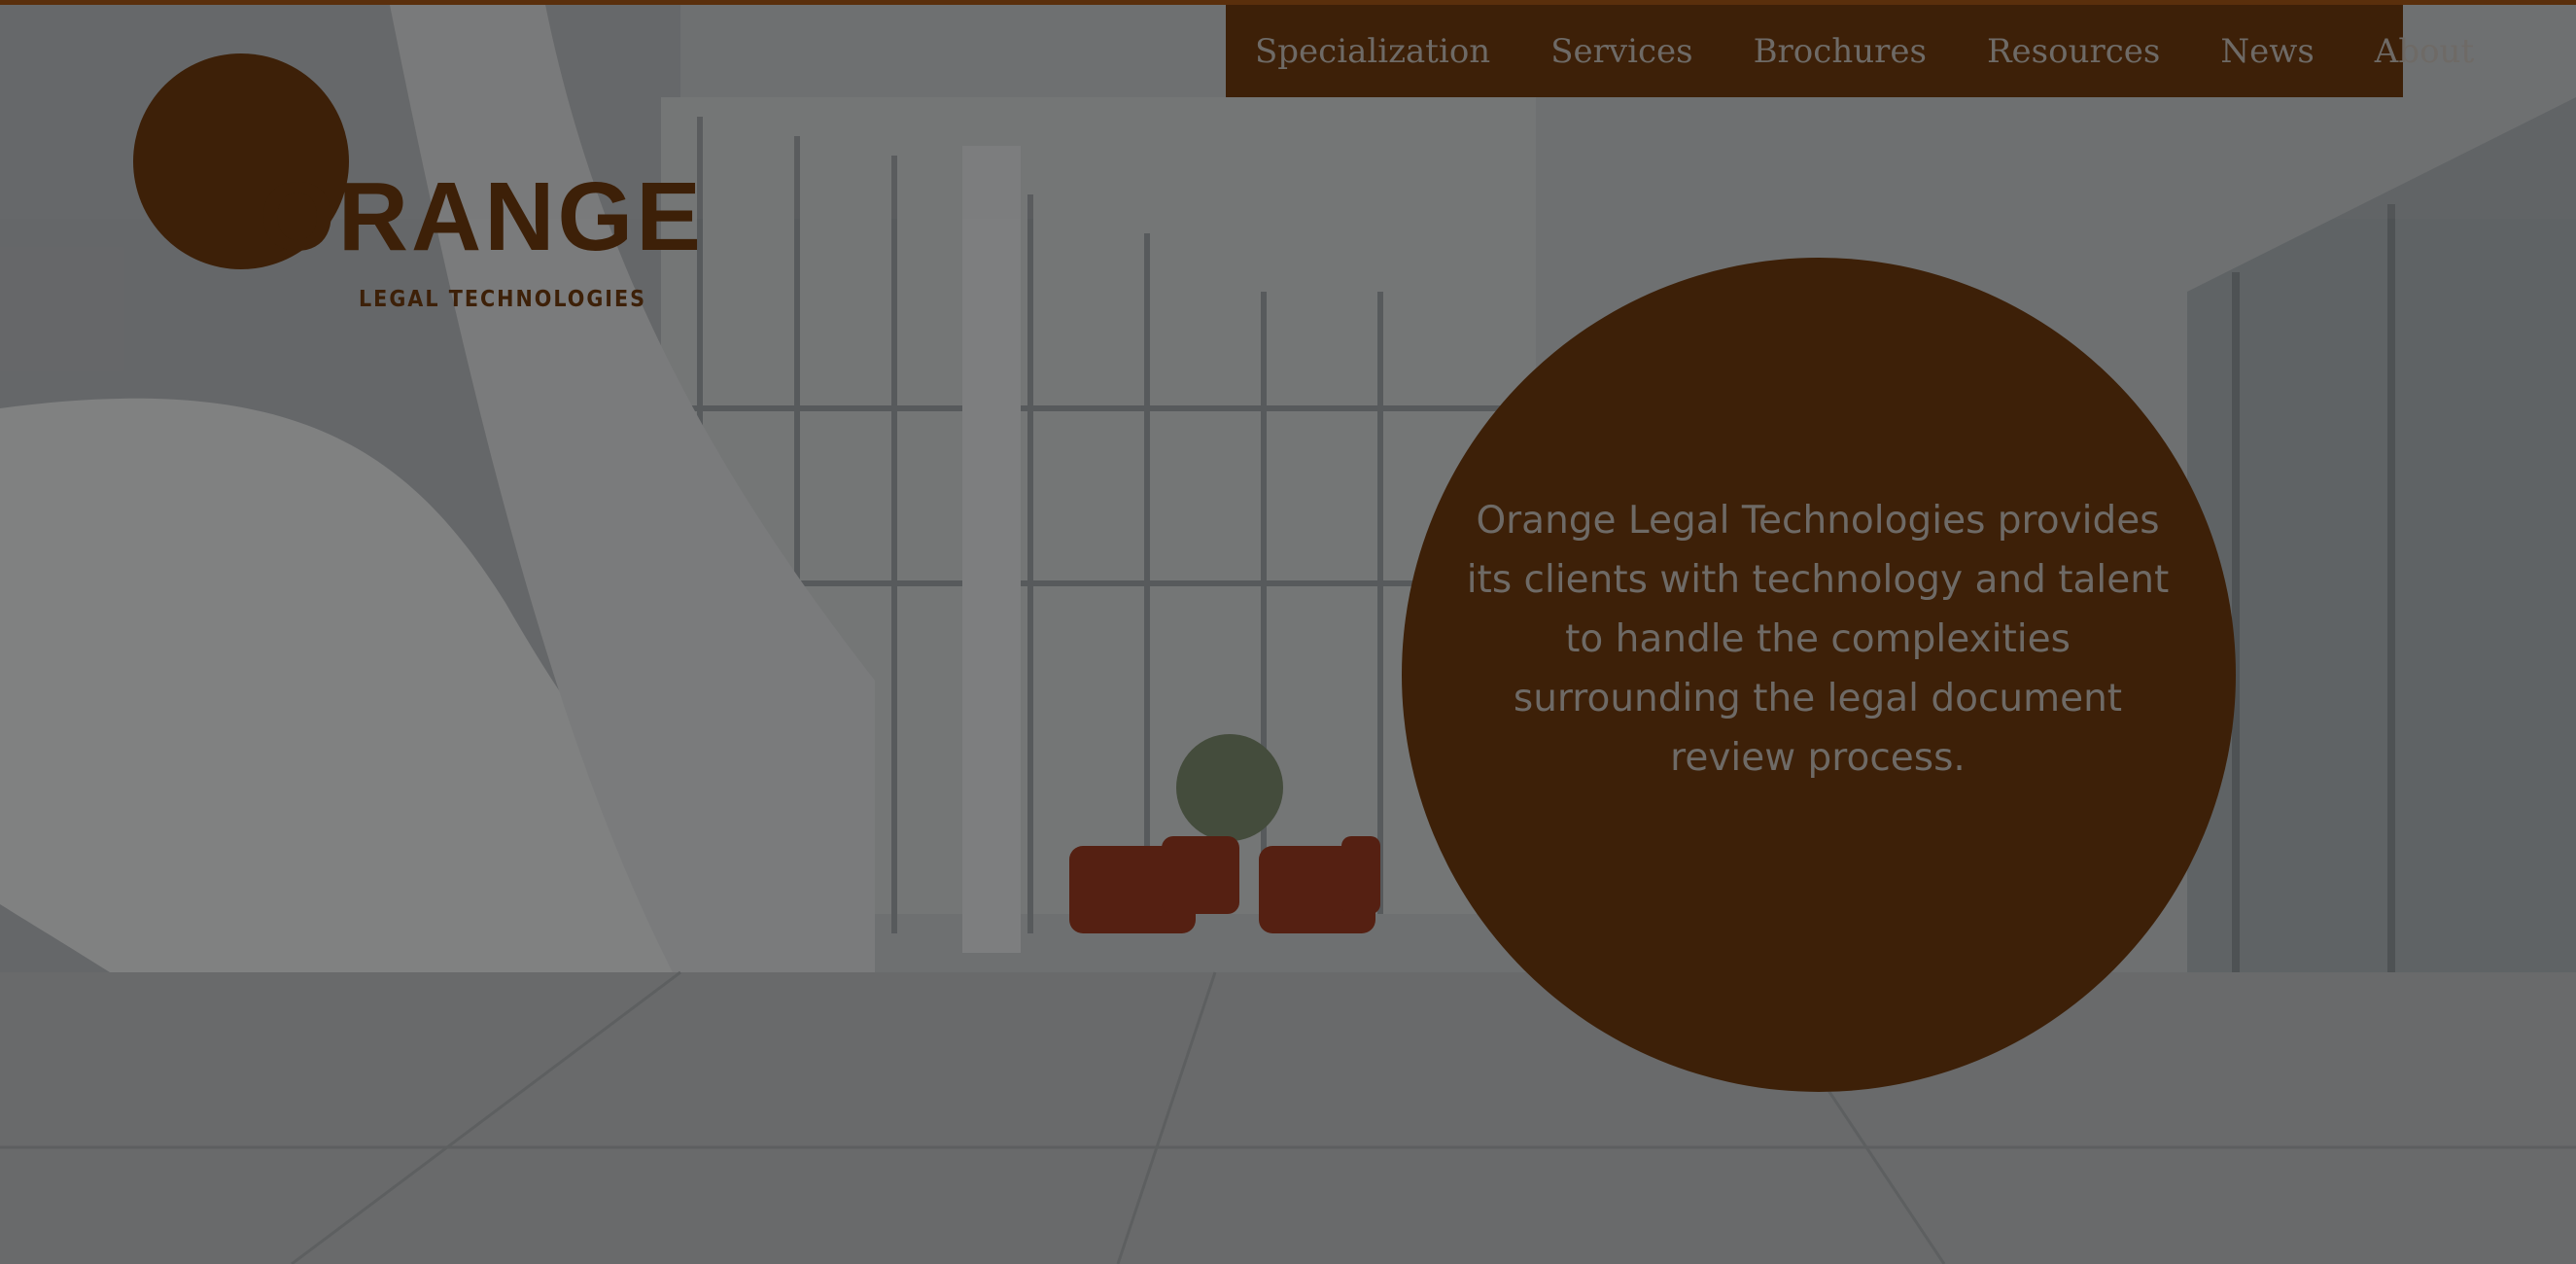 Image resolution: width=2576 pixels, height=1264 pixels. I want to click on nav-item-about: About, so click(2424, 51).